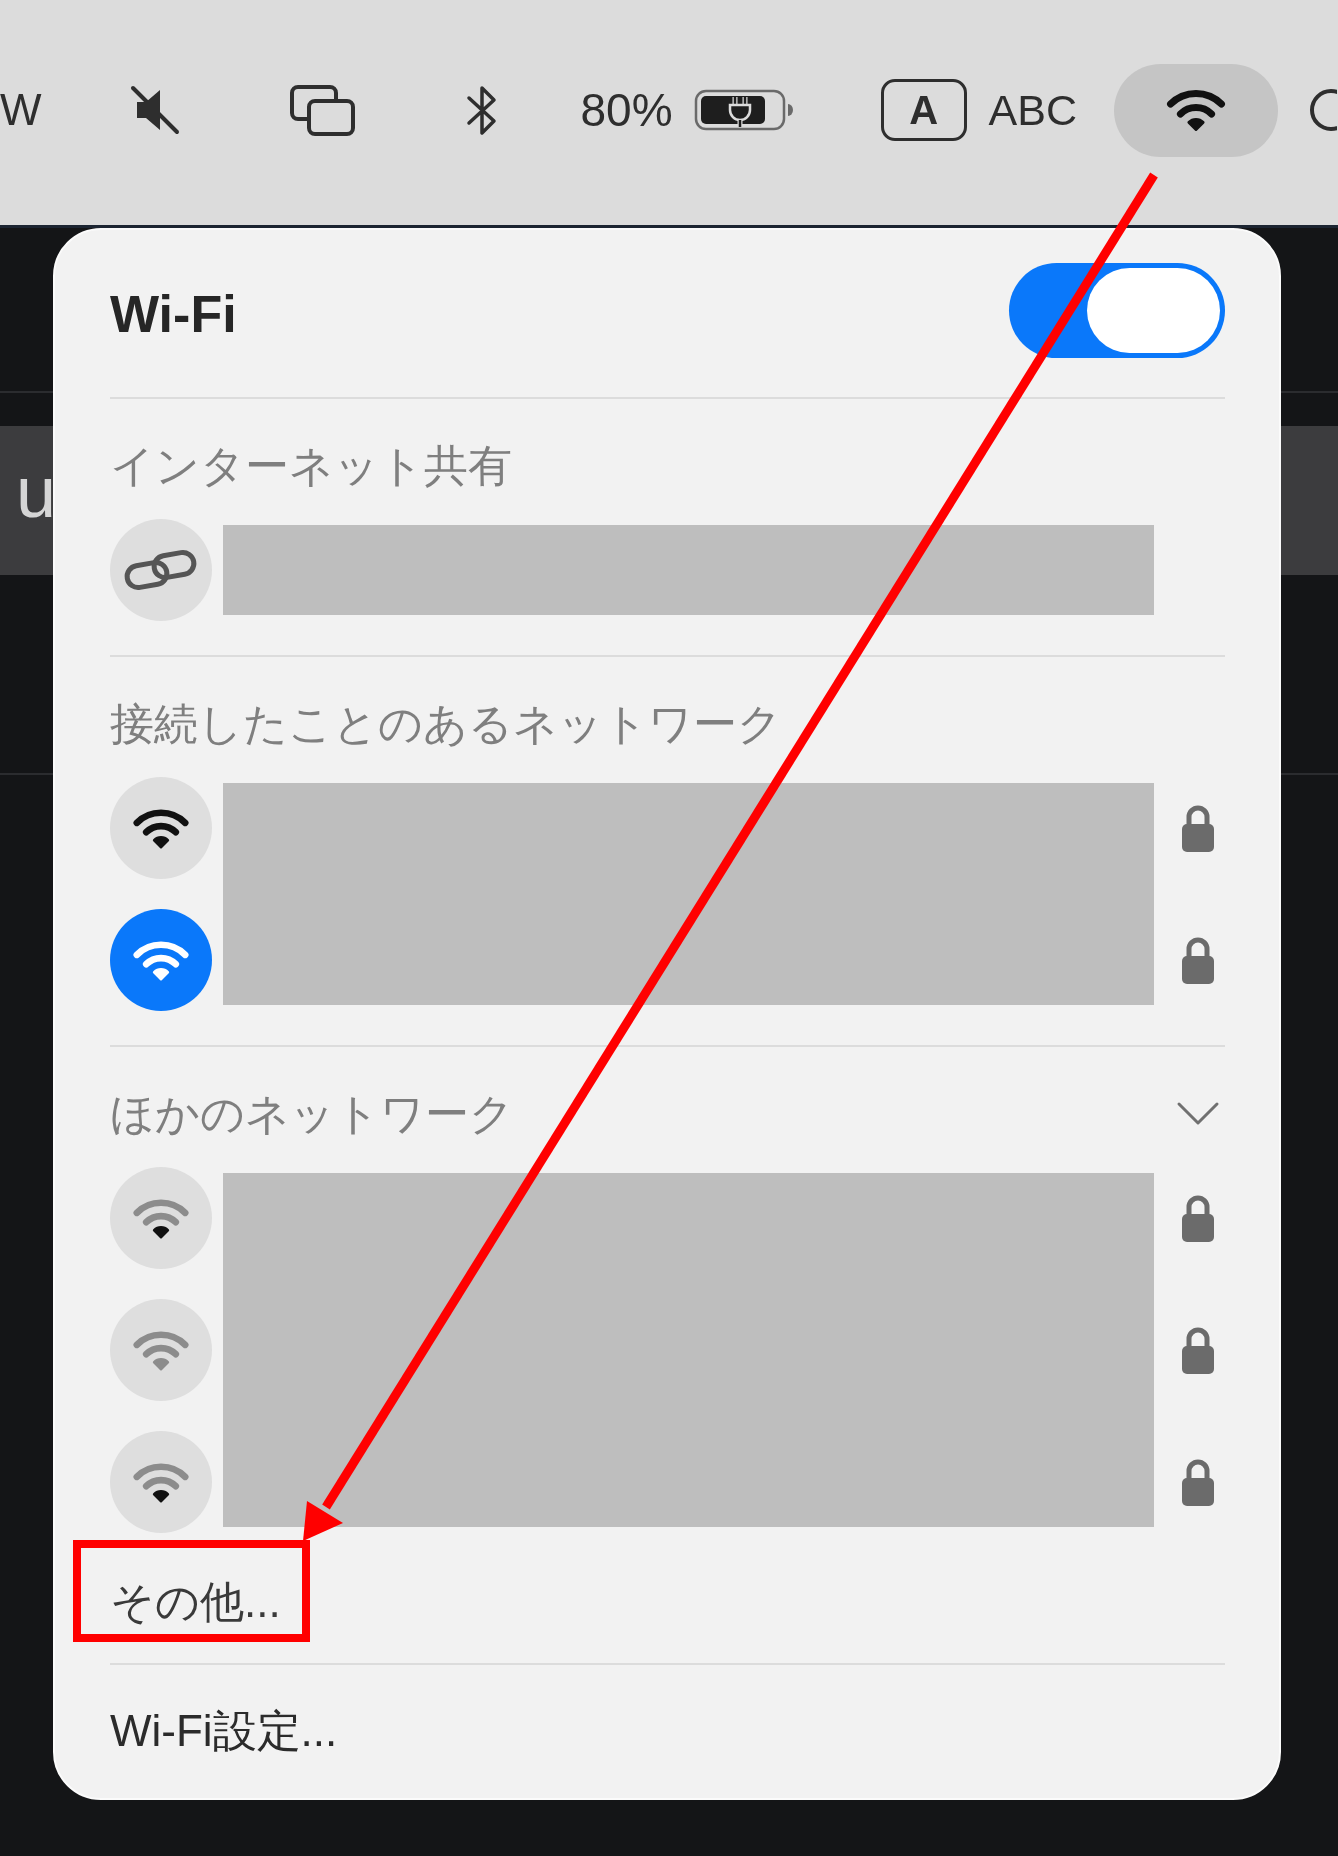 This screenshot has width=1338, height=1856. Describe the element at coordinates (923, 110) in the screenshot. I see `input-mode-badge: A` at that location.